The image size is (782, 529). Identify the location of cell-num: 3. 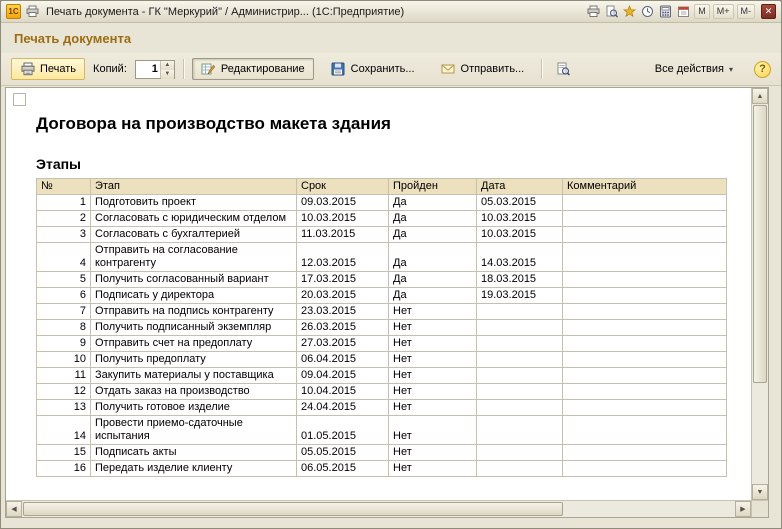
(63, 234).